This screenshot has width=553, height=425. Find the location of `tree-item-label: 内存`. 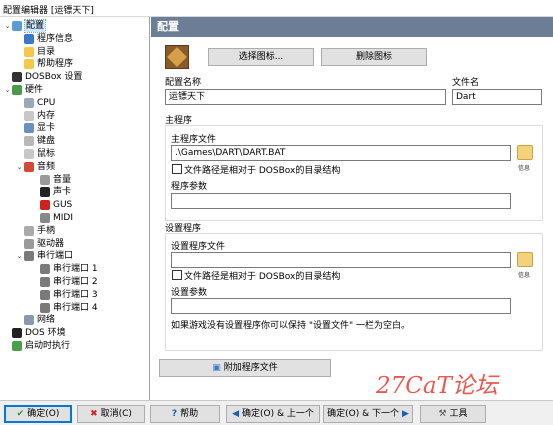

tree-item-label: 内存 is located at coordinates (46, 115).